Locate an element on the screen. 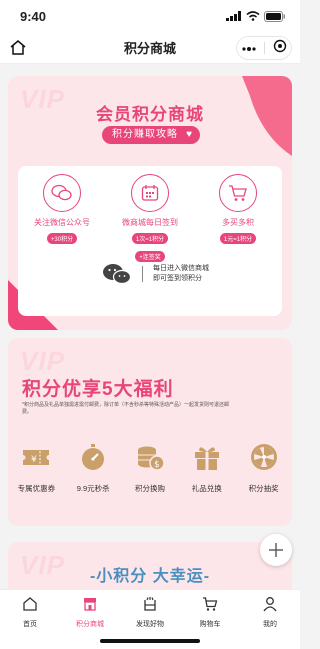  wechat-signin-tip: 每日进入微信商城 即可签到领积分 is located at coordinates (155, 274).